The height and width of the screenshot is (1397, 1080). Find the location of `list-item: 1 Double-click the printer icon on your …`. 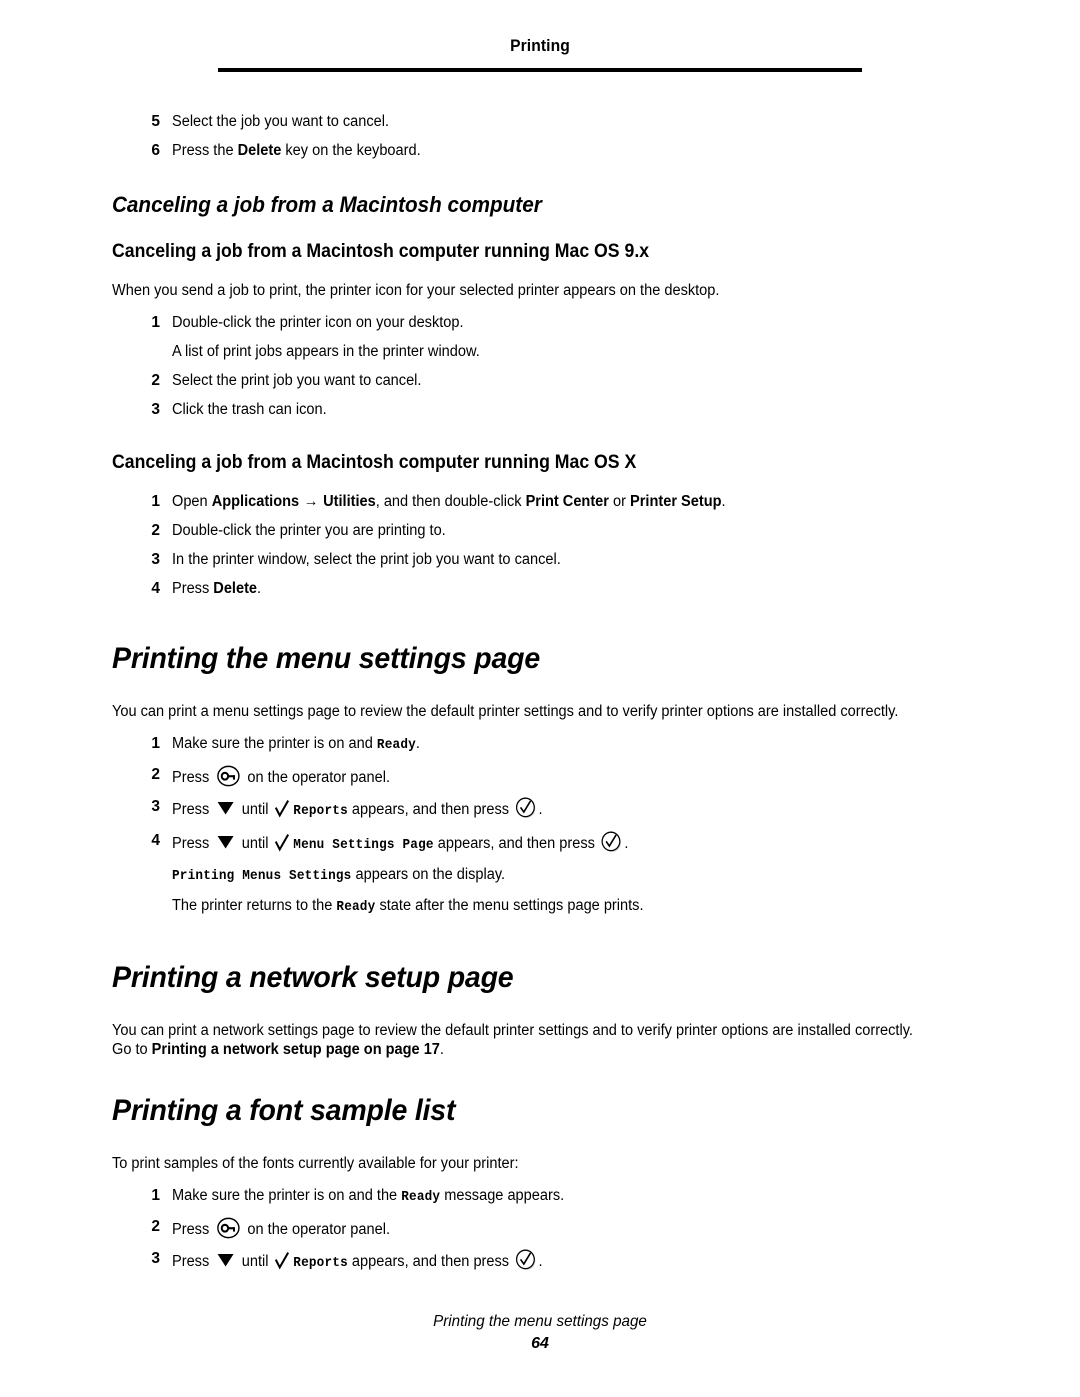

list-item: 1 Double-click the printer icon on your … is located at coordinates (545, 322).